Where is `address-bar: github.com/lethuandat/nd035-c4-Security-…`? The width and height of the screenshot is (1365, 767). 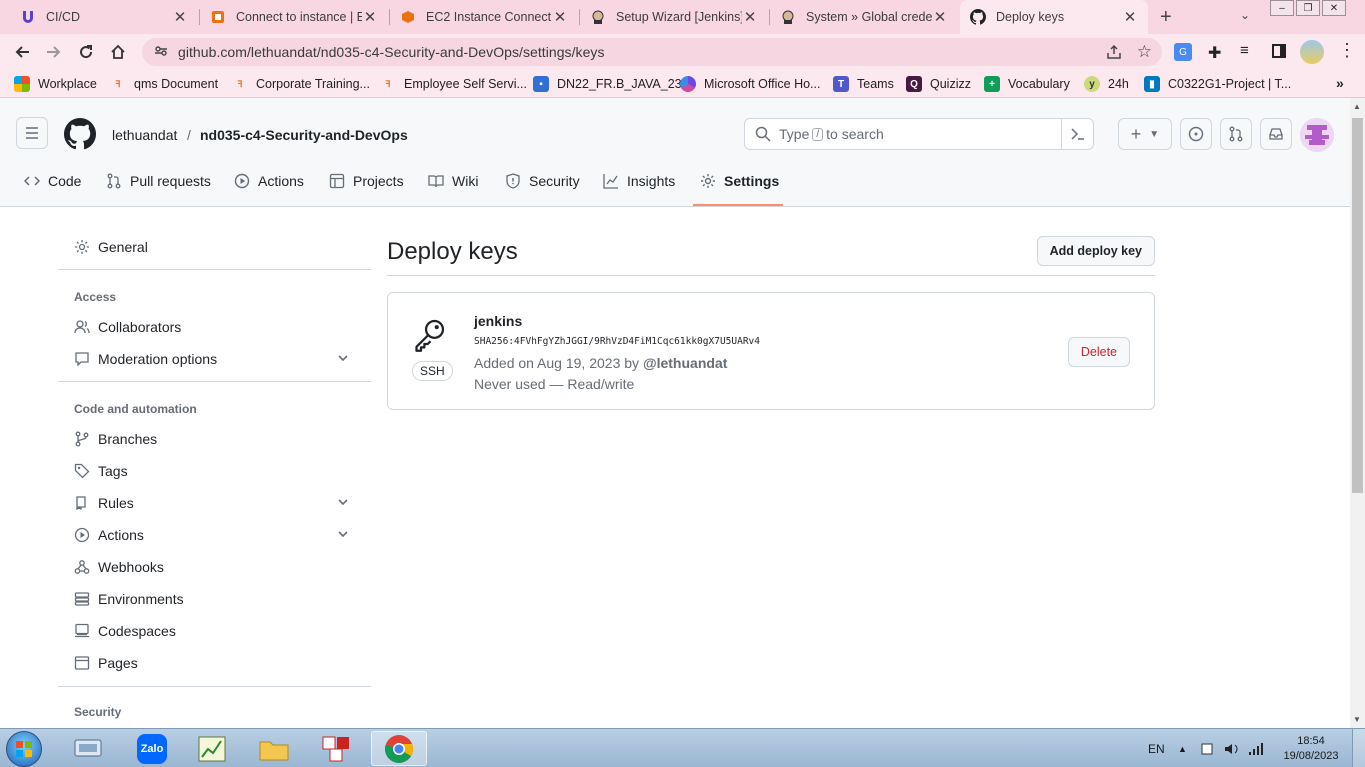
address-bar: github.com/lethuandat/nd035-c4-Security-… is located at coordinates (652, 52).